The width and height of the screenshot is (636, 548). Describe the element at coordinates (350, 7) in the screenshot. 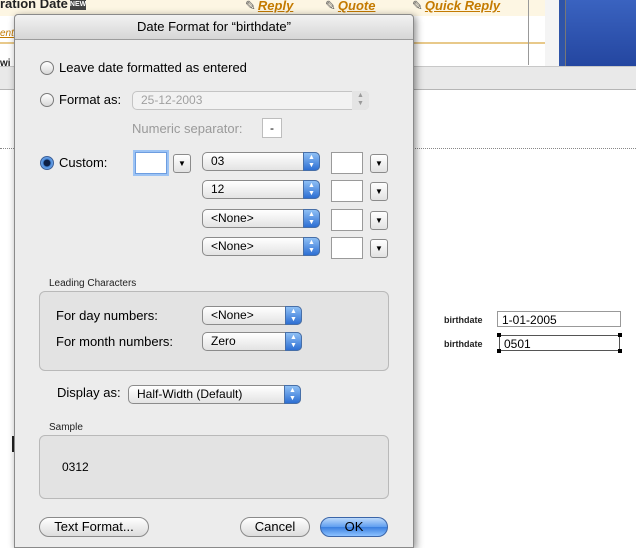

I see `quote-link: ✎ Quote` at that location.